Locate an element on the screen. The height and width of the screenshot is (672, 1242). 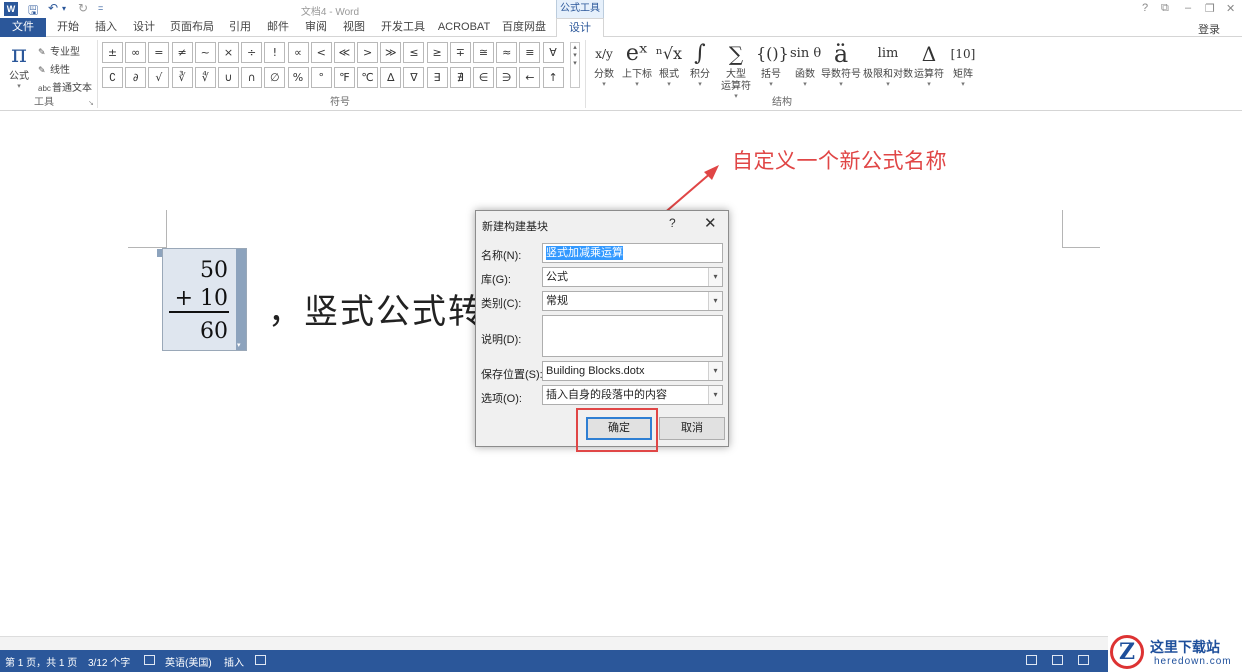
symbol-button: ∅ is located at coordinates (275, 77).